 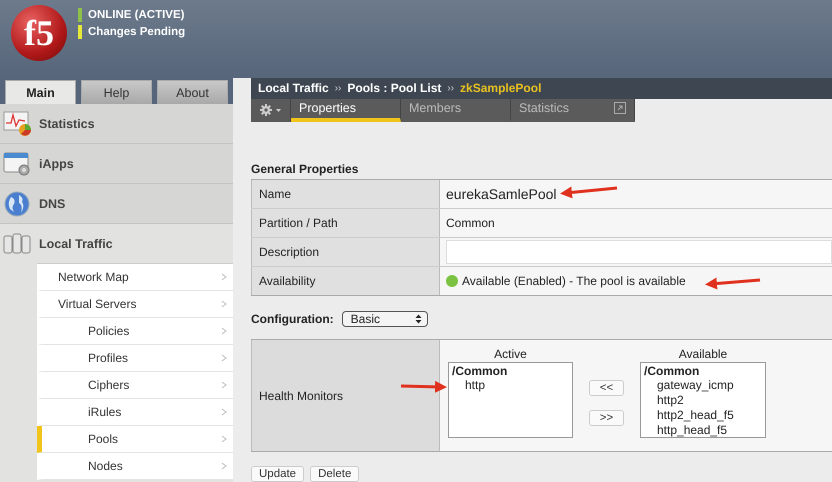 I want to click on move-button: >>, so click(x=606, y=418).